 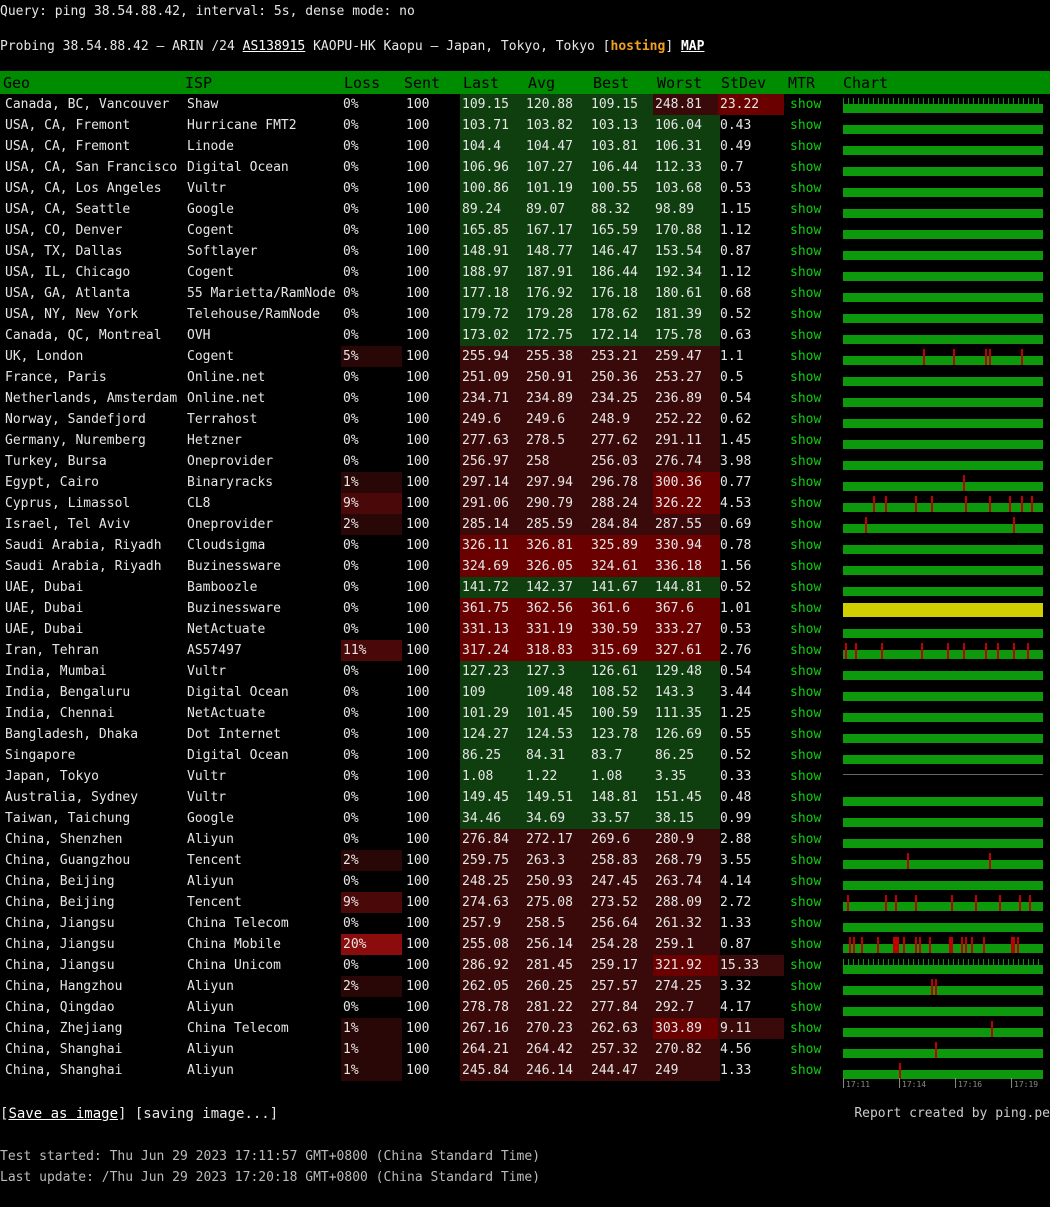 I want to click on cell-loss: 9%, so click(x=371, y=503).